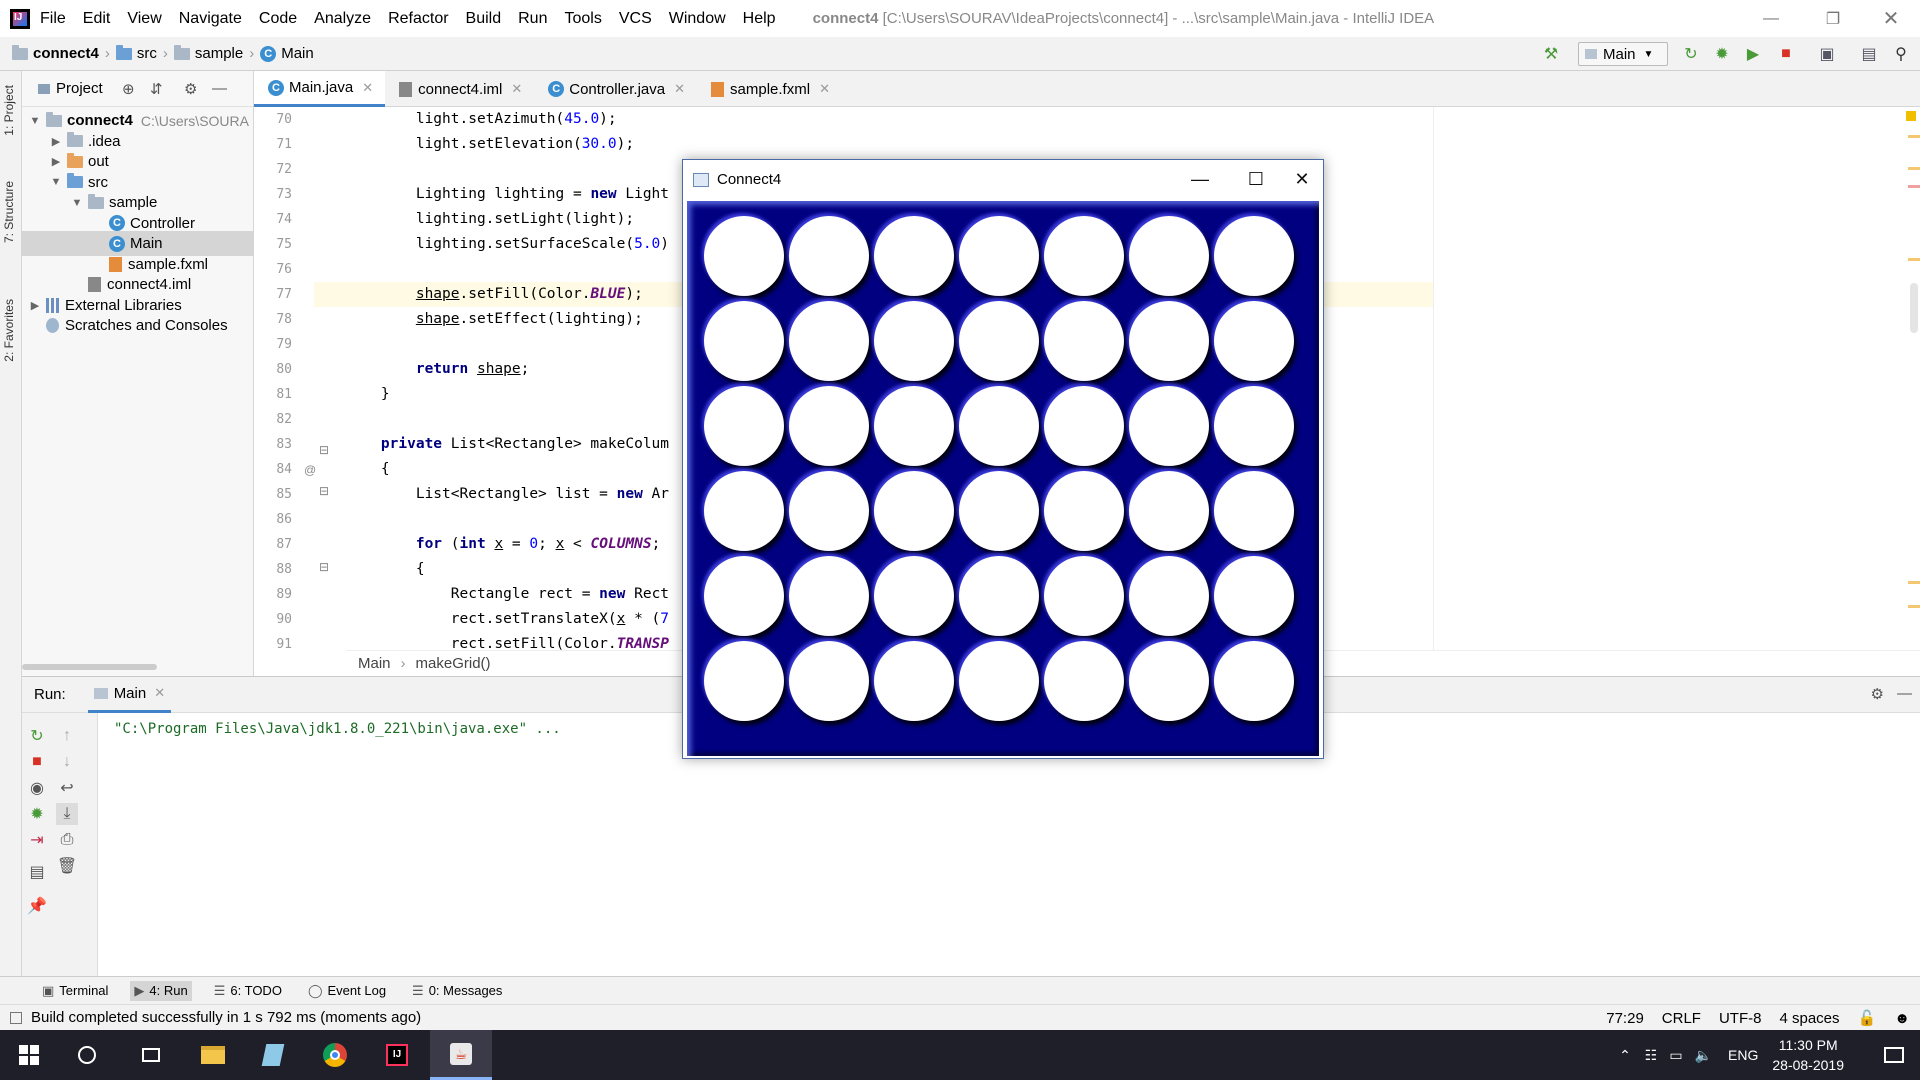 The image size is (1920, 1080). What do you see at coordinates (67, 788) in the screenshot?
I see `soft-wrap-icon: ↩` at bounding box center [67, 788].